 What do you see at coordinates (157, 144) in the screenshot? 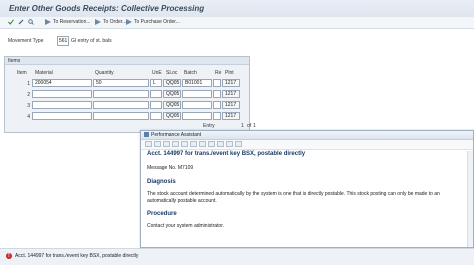
I see `forward-icon` at bounding box center [157, 144].